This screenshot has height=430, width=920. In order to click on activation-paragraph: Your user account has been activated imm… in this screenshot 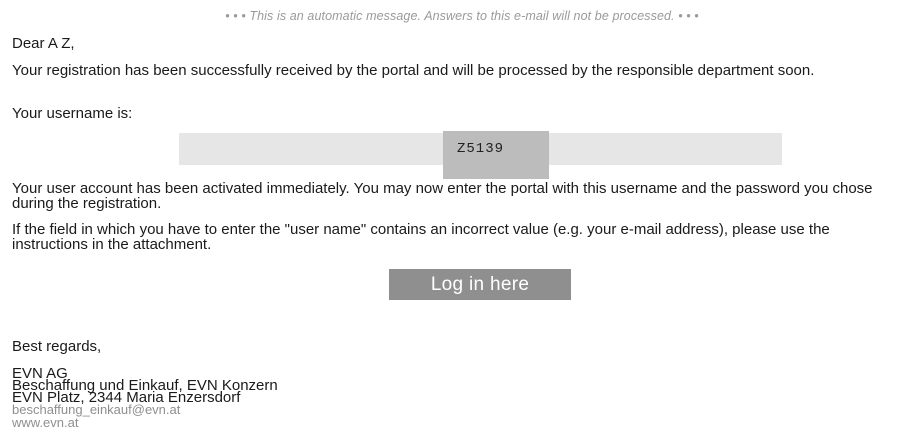, I will do `click(442, 196)`.